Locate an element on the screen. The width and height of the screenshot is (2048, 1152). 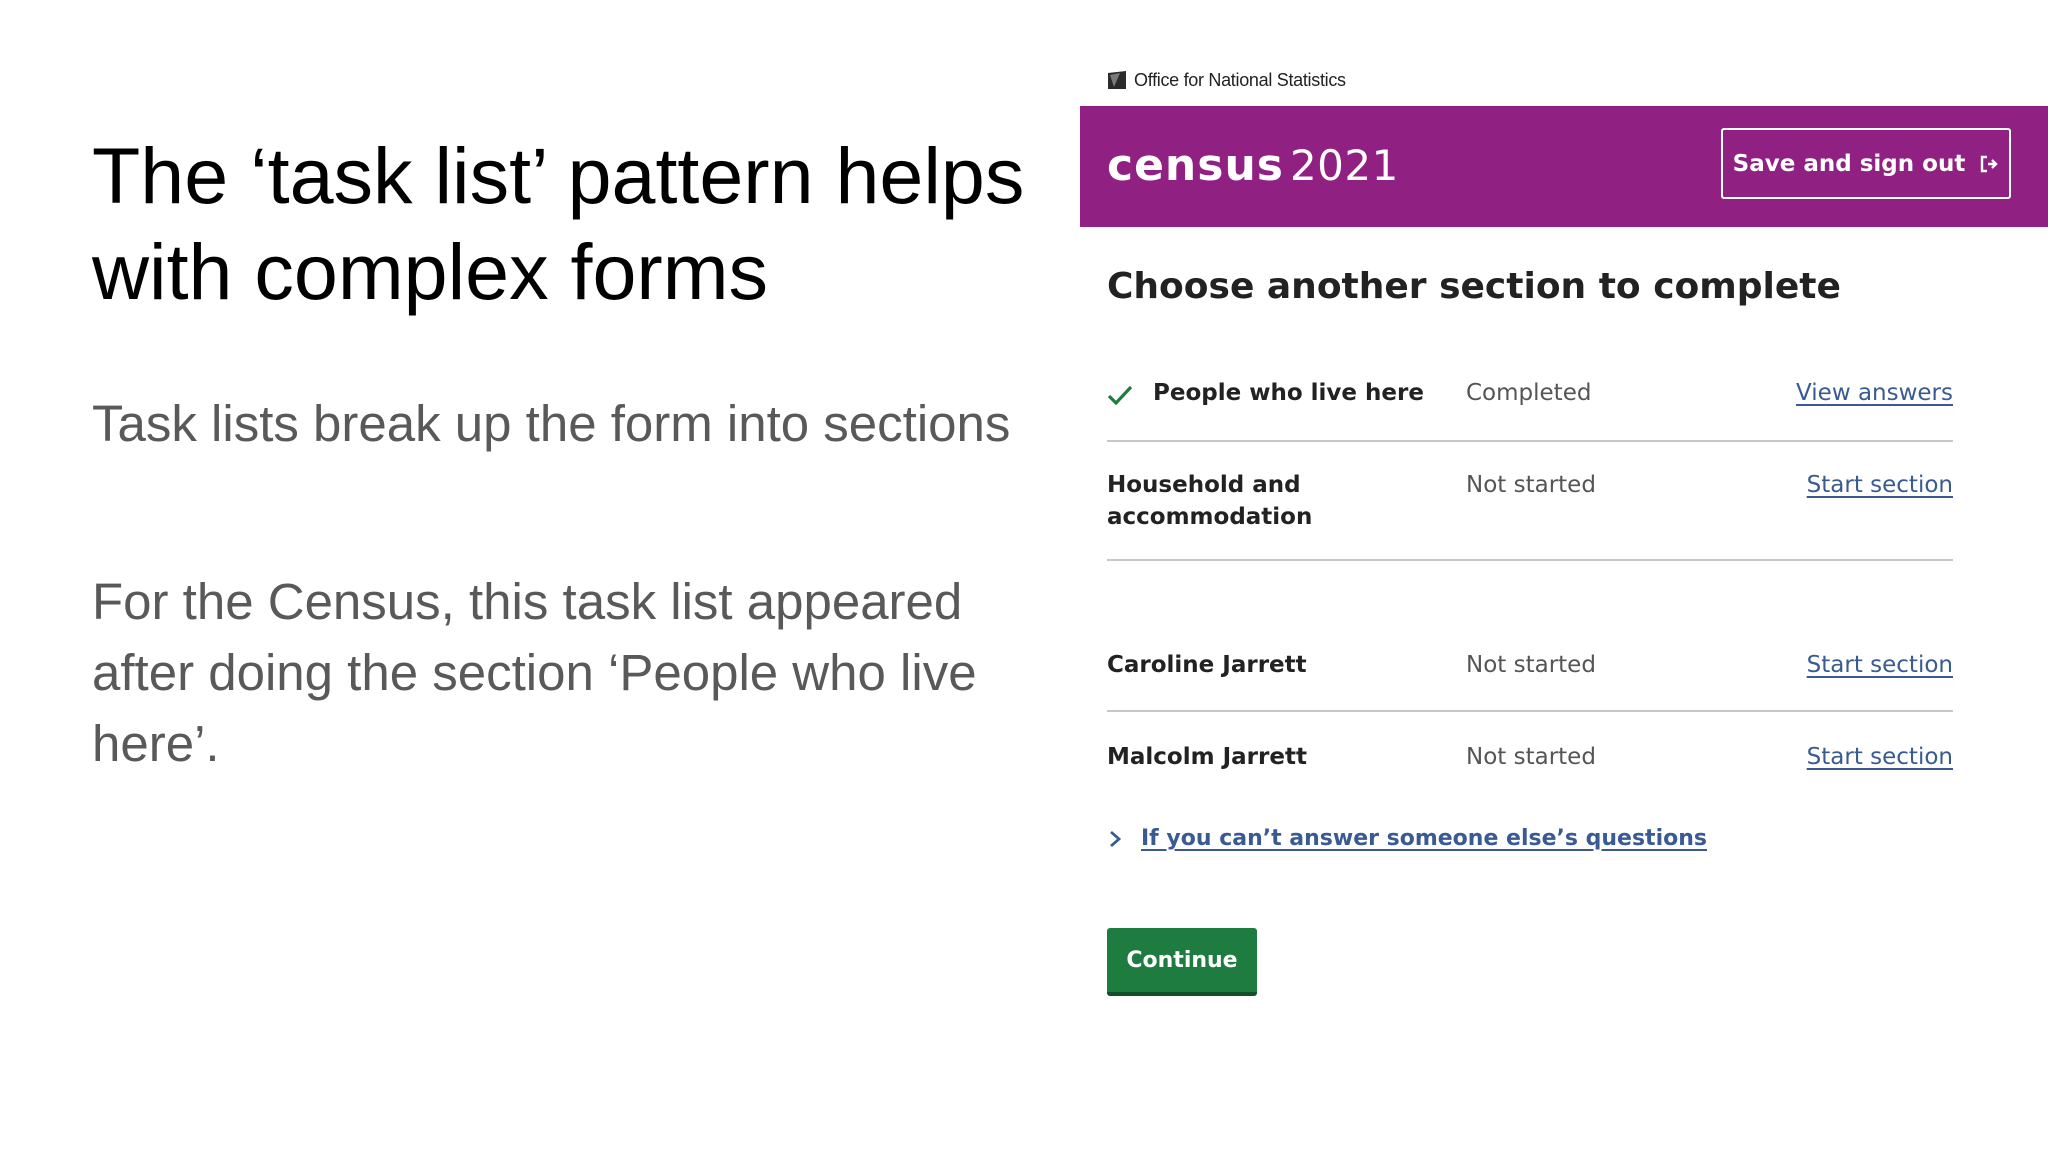
task-status: Completed is located at coordinates (1529, 393).